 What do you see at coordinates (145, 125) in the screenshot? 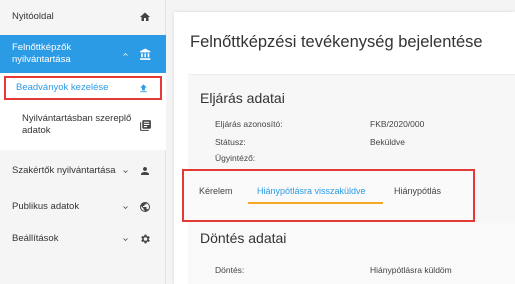
I see `library-books-icon` at bounding box center [145, 125].